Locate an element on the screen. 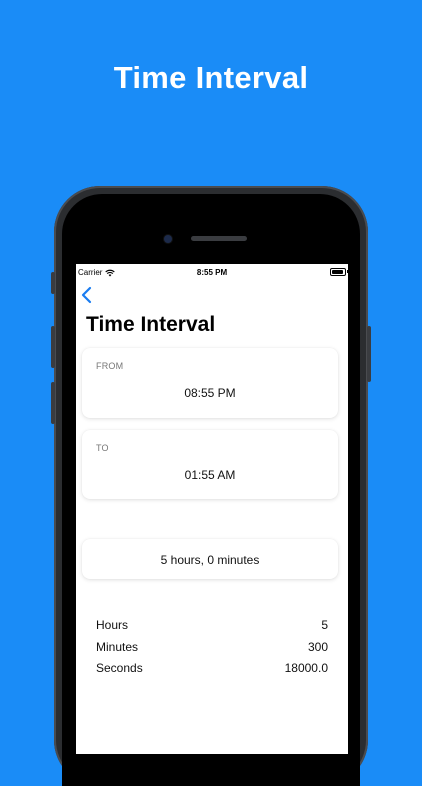 The width and height of the screenshot is (422, 786). stats-list: Hours 5 Minutes 300 Seconds 18000.0 is located at coordinates (212, 650).